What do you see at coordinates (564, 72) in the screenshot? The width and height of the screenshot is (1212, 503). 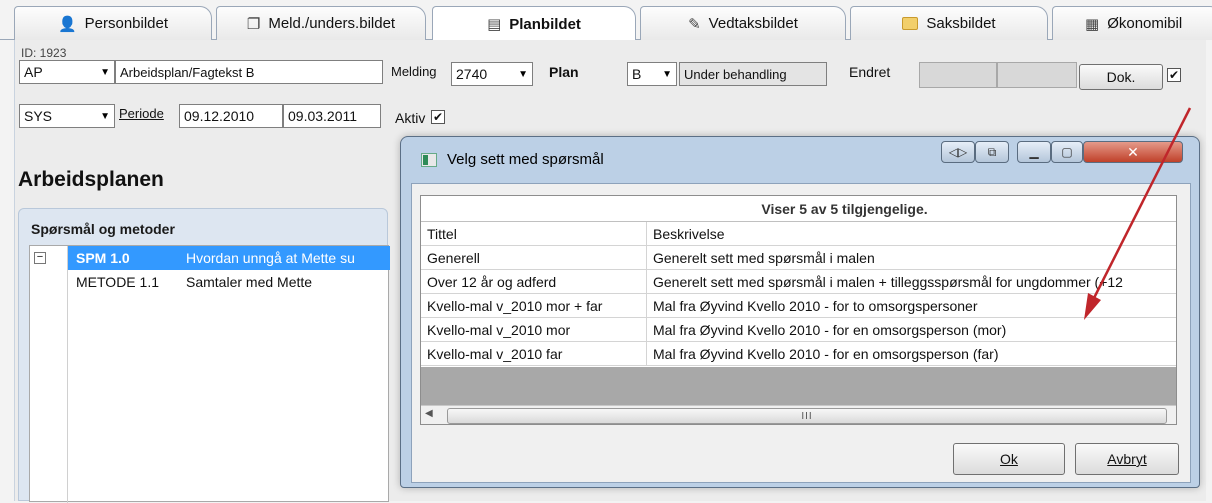 I see `plan-label: Plan` at bounding box center [564, 72].